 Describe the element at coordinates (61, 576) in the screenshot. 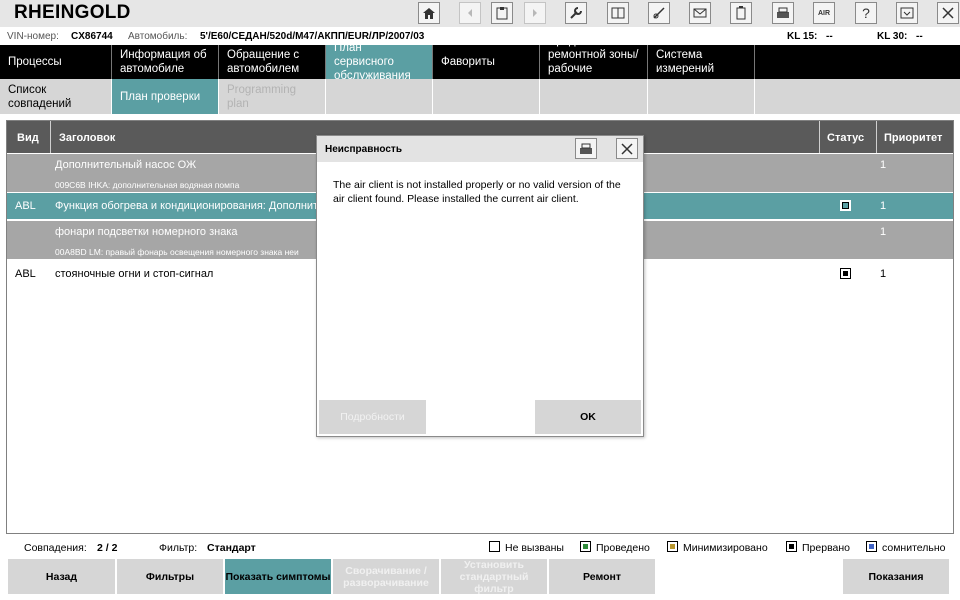

I see `back-button: Назад` at that location.